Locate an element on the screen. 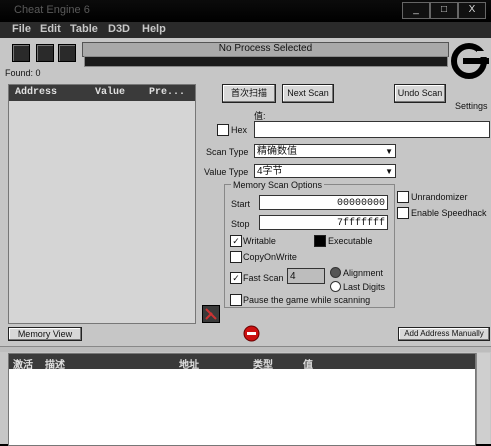 The image size is (491, 446). menu-file: File is located at coordinates (21, 29).